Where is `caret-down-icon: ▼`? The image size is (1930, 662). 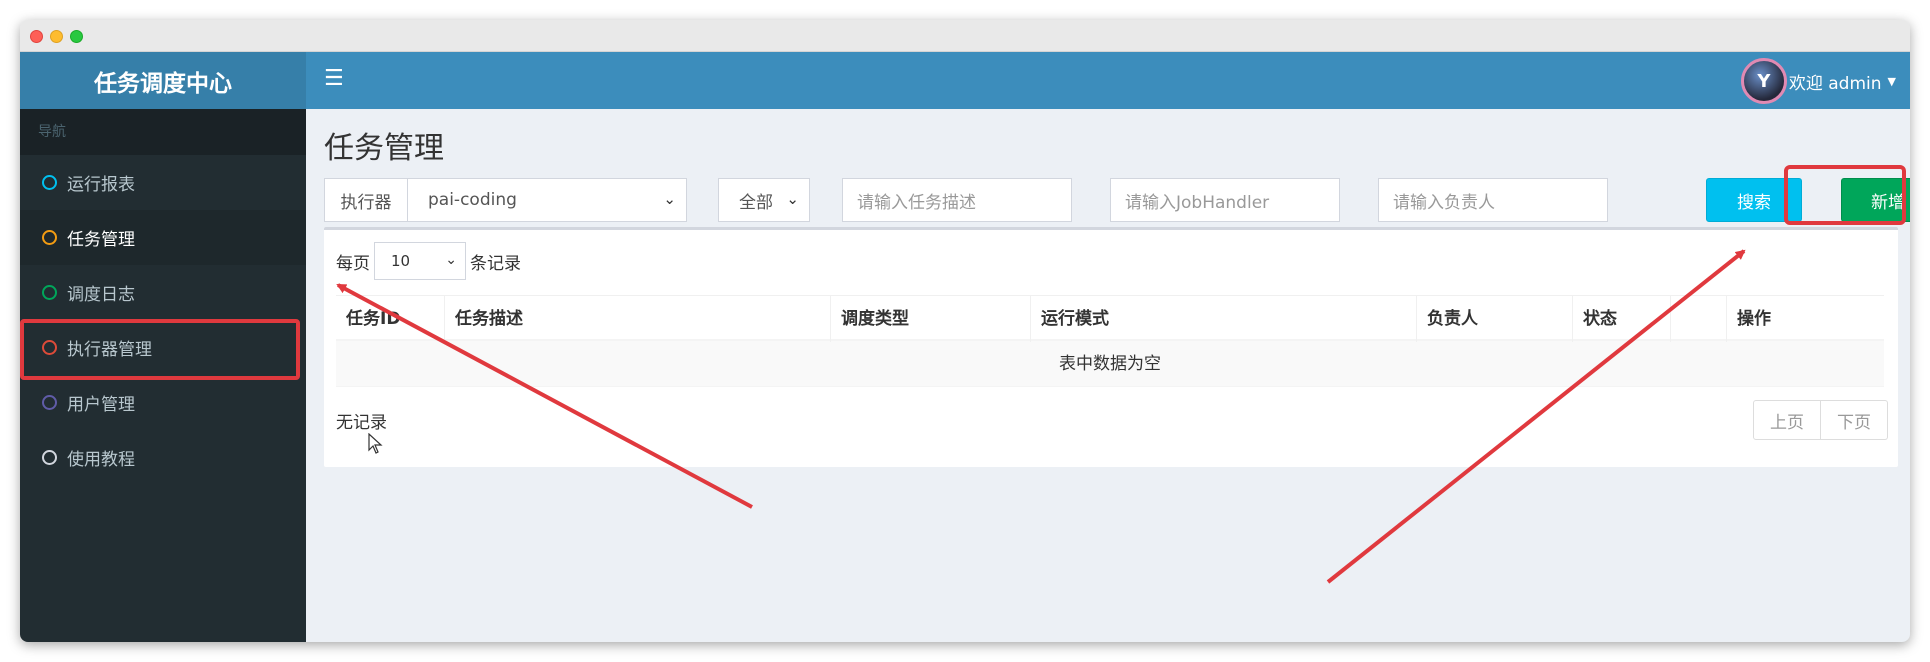
caret-down-icon: ▼ is located at coordinates (1891, 81).